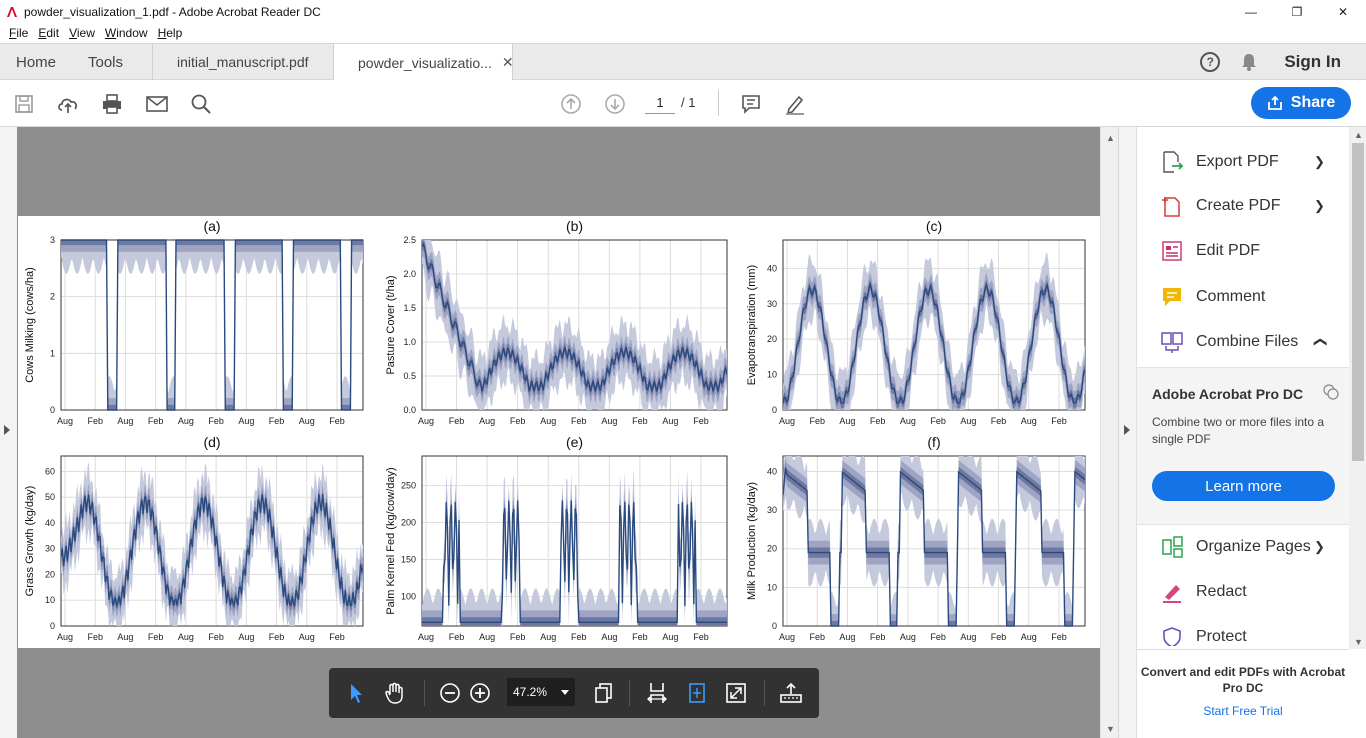 The width and height of the screenshot is (1366, 738). I want to click on tool-redact: Redact, so click(1203, 592).